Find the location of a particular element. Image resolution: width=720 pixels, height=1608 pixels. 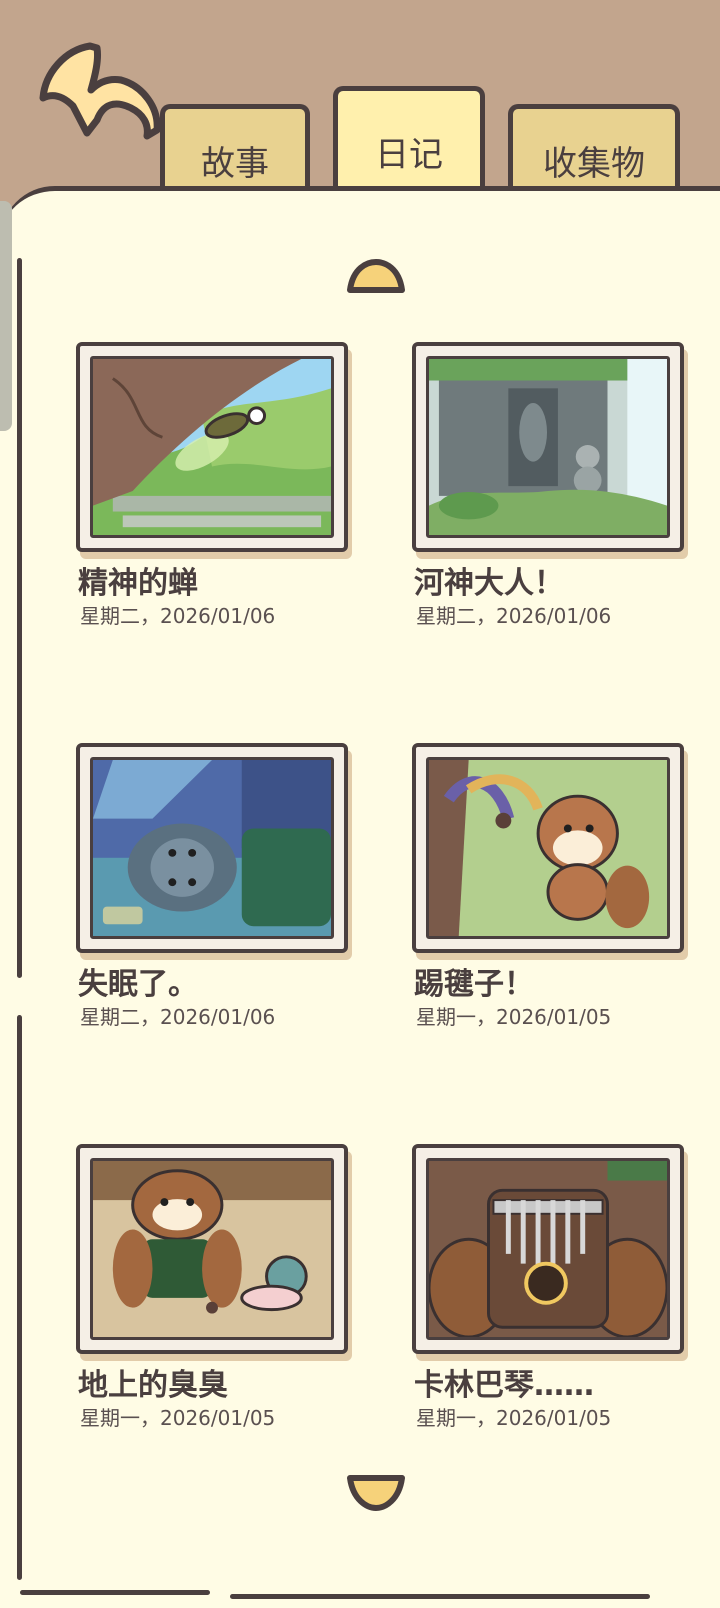

kalimba-image is located at coordinates (548, 1249).